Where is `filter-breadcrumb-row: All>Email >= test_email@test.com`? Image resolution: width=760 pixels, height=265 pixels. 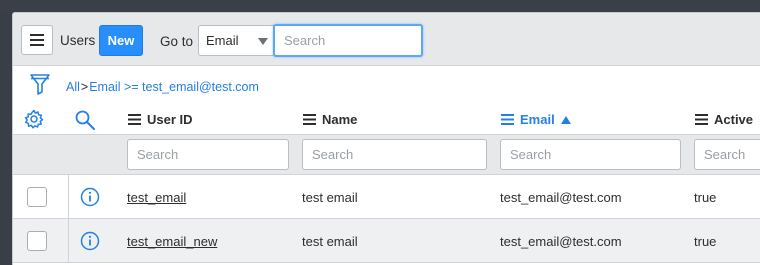 filter-breadcrumb-row: All>Email >= test_email@test.com is located at coordinates (386, 86).